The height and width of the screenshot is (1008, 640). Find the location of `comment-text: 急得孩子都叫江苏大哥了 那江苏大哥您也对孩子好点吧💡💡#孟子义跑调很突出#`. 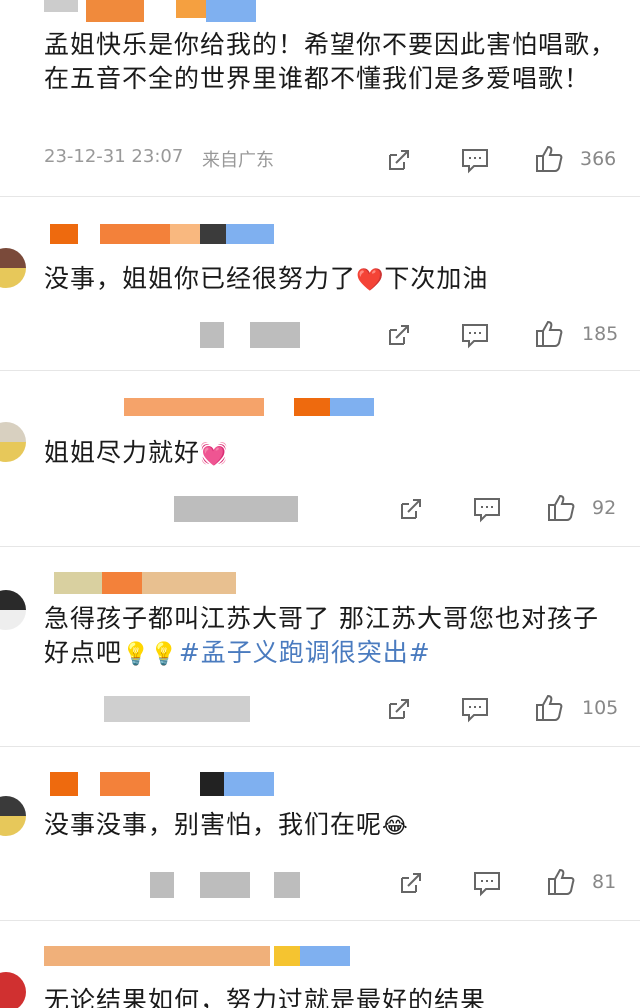

comment-text: 急得孩子都叫江苏大哥了 那江苏大哥您也对孩子好点吧💡💡#孟子义跑调很突出# is located at coordinates (321, 635).